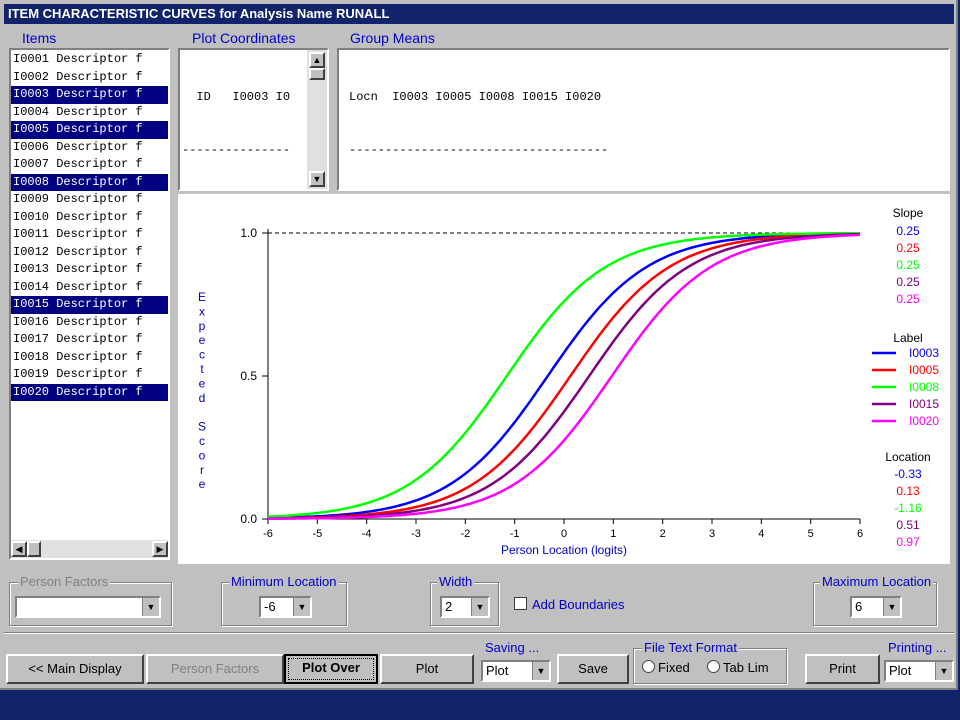 This screenshot has width=960, height=720. I want to click on file-text-format-label: File Text Format, so click(690, 647).